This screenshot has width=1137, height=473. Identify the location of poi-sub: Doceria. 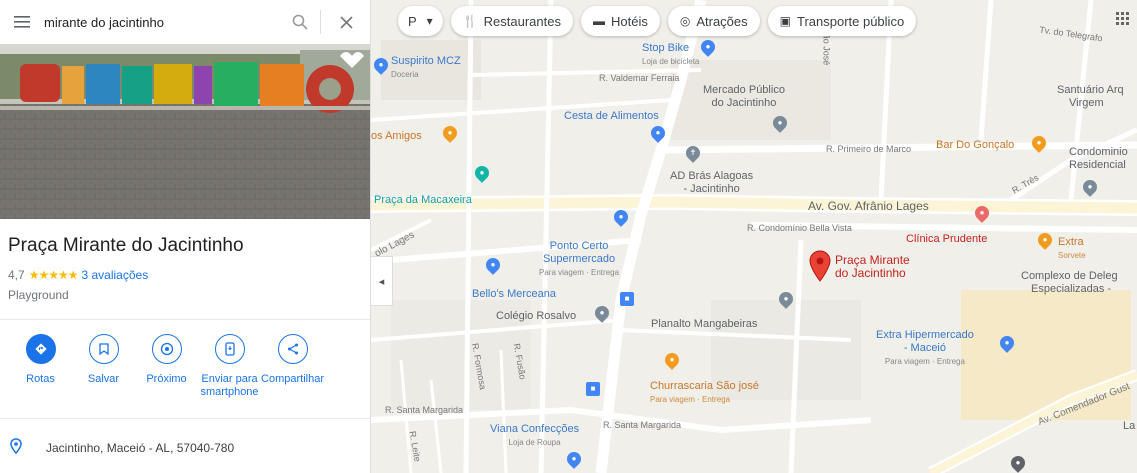
(405, 74).